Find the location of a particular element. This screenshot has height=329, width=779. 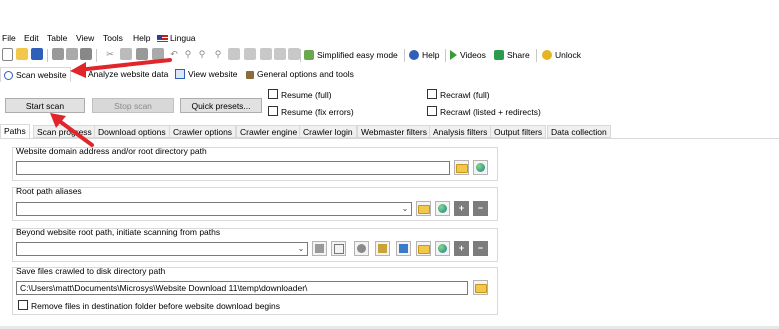

start-scan-button: Start scan is located at coordinates (45, 105).